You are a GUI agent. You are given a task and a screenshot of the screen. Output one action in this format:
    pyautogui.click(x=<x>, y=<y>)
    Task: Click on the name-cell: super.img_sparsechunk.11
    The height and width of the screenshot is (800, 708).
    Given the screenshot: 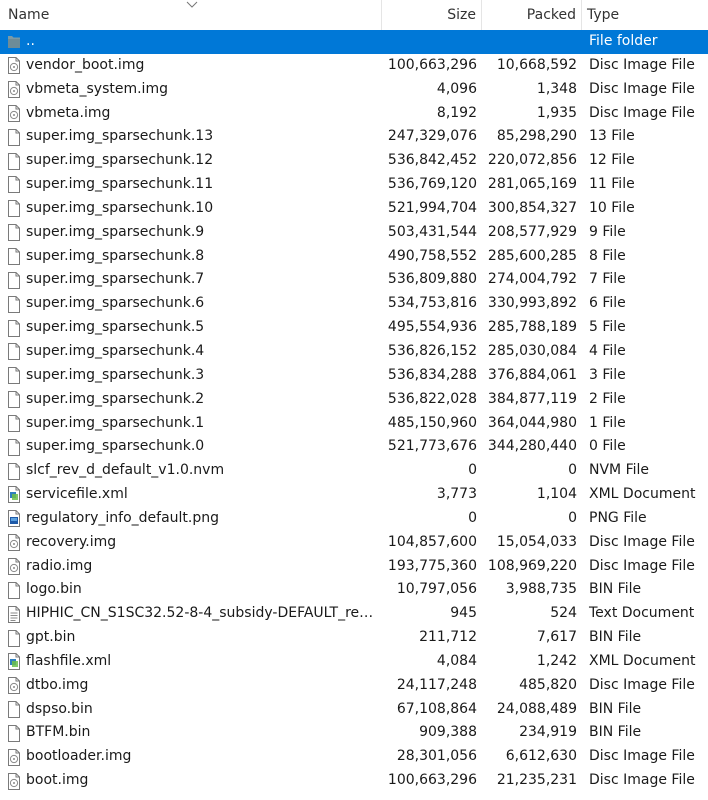 What is the action you would take?
    pyautogui.click(x=191, y=185)
    